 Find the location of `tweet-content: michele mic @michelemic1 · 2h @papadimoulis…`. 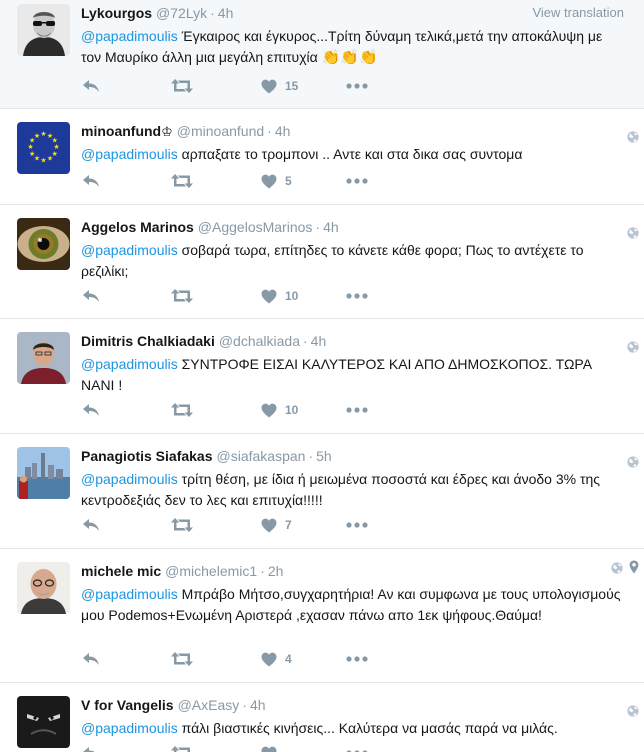

tweet-content: michele mic @michelemic1 · 2h @papadimoulis… is located at coordinates (356, 593).